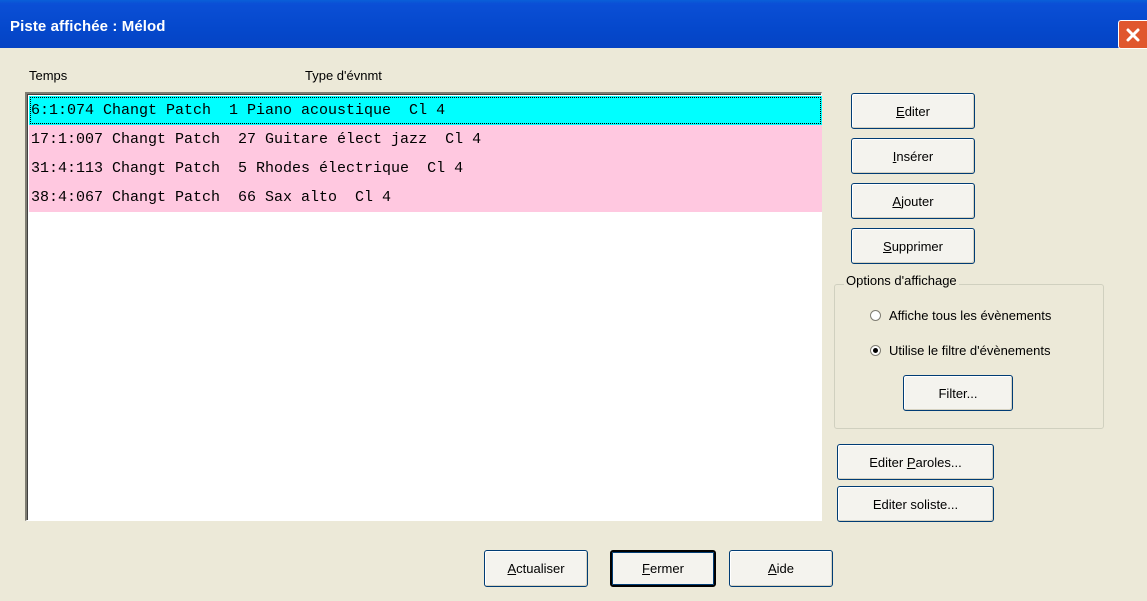  I want to click on window-title: Piste affichée : Mélod, so click(88, 26).